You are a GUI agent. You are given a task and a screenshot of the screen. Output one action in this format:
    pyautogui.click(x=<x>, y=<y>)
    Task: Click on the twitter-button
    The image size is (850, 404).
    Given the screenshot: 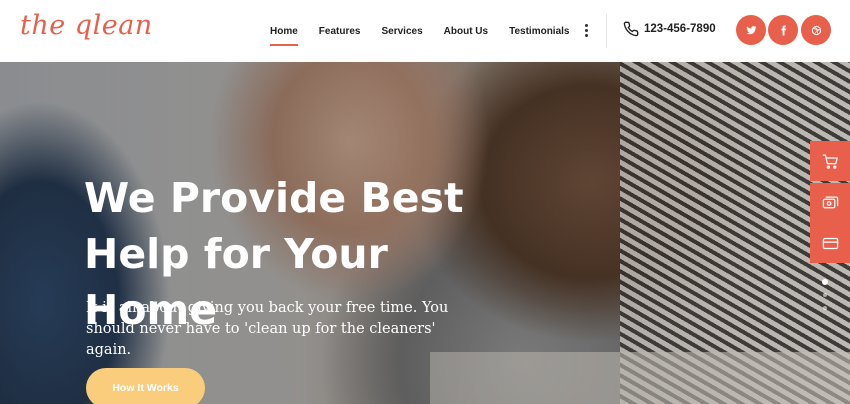 What is the action you would take?
    pyautogui.click(x=751, y=30)
    